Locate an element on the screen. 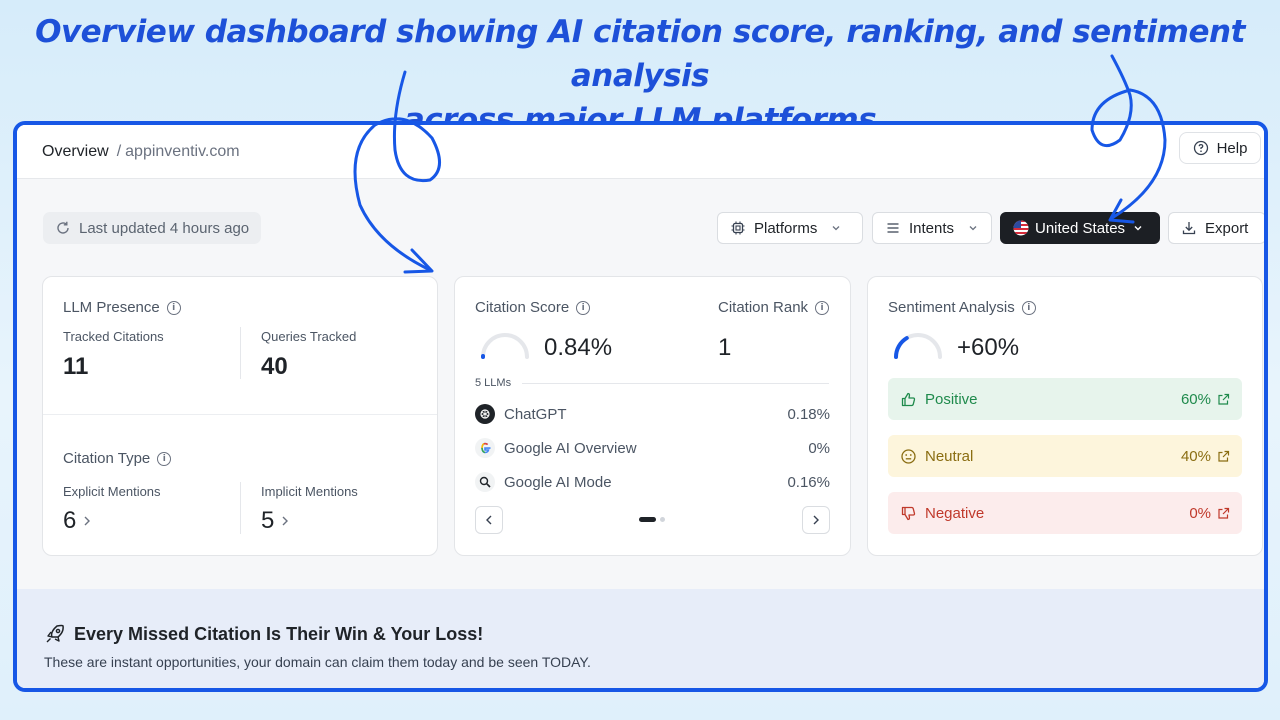 The width and height of the screenshot is (1280, 720). platforms-dropdown: Platforms is located at coordinates (790, 228).